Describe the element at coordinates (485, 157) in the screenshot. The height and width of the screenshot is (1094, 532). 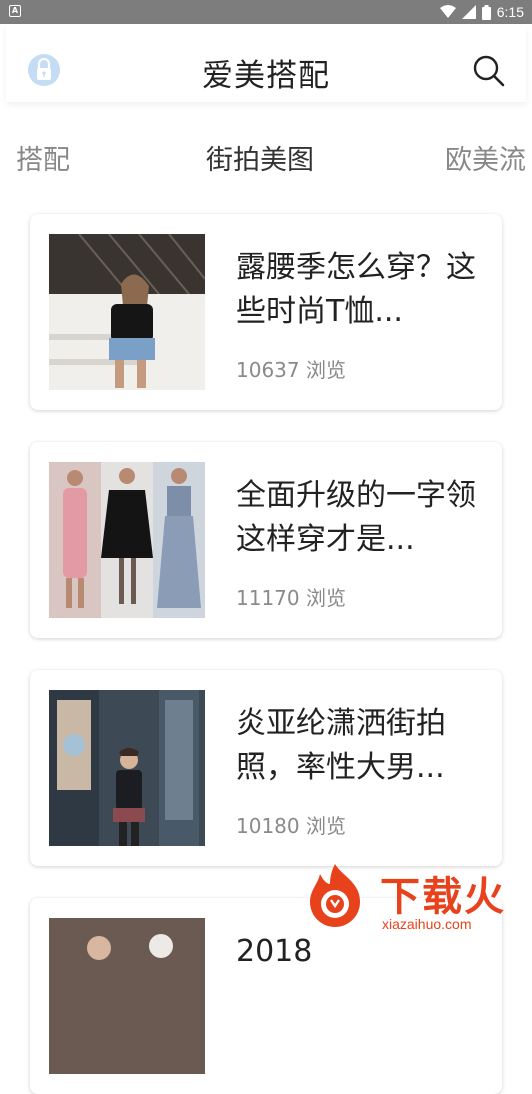
I see `tab-western-fashion: 欧美流` at that location.